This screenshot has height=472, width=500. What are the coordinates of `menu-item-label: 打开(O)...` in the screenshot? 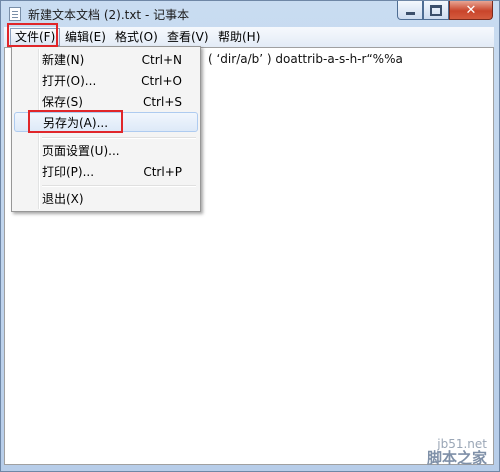 It's located at (69, 81).